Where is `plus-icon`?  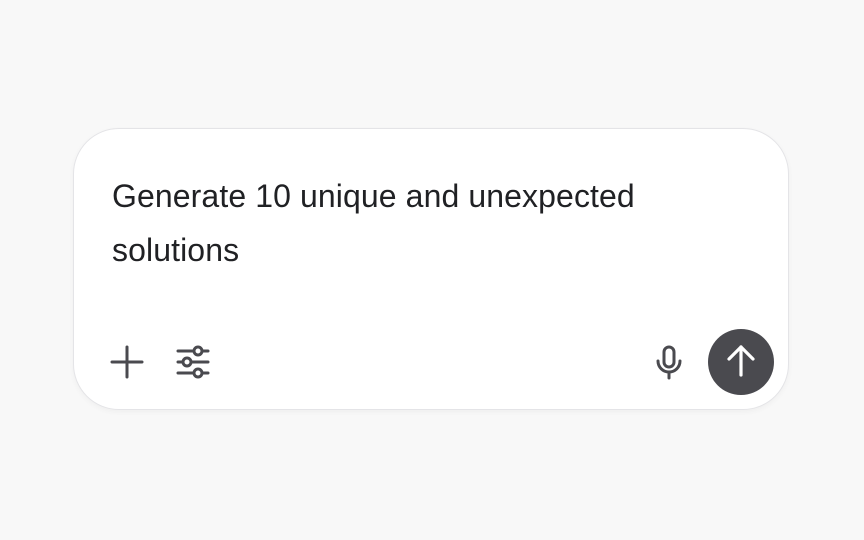
plus-icon is located at coordinates (127, 362).